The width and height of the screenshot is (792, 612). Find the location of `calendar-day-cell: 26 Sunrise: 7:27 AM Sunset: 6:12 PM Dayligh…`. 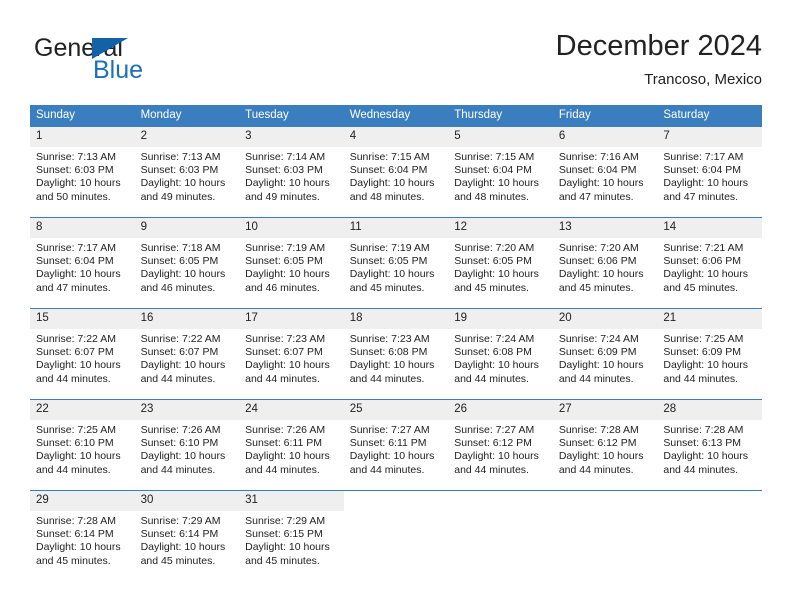

calendar-day-cell: 26 Sunrise: 7:27 AM Sunset: 6:12 PM Dayligh… is located at coordinates (500, 445).